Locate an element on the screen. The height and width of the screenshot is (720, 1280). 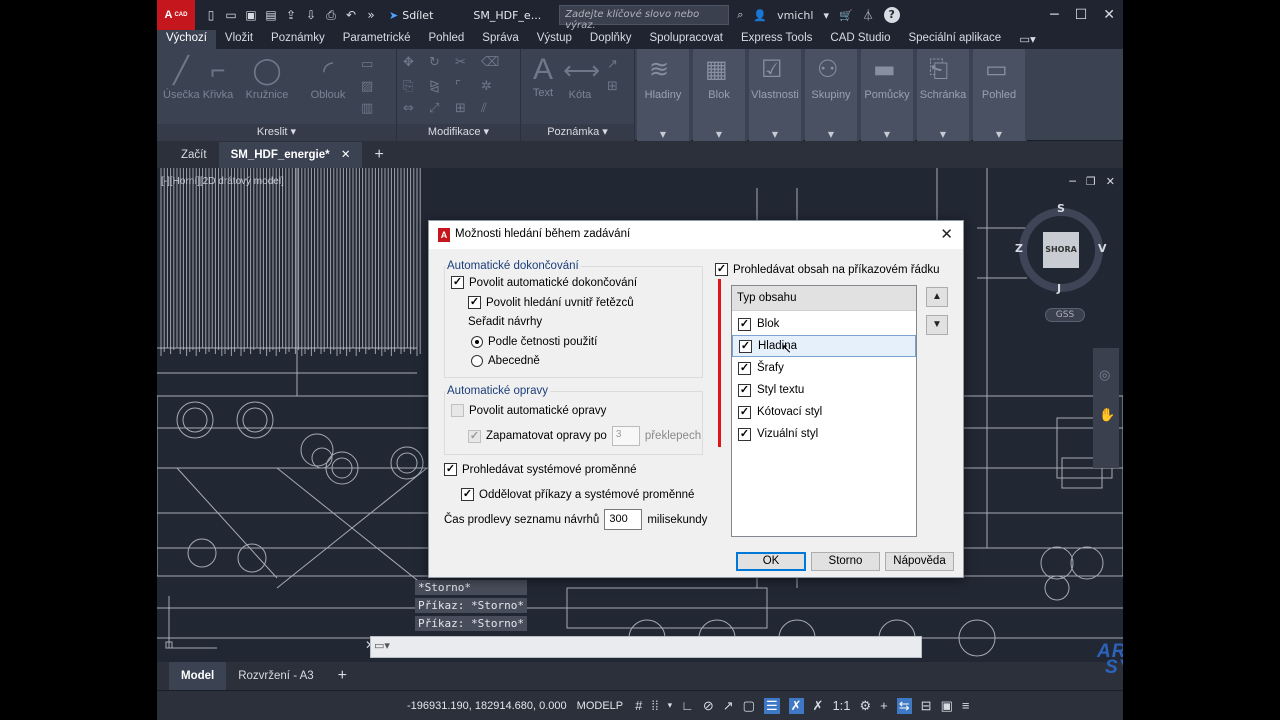
annotation-scale: 1:1 is located at coordinates (841, 705).